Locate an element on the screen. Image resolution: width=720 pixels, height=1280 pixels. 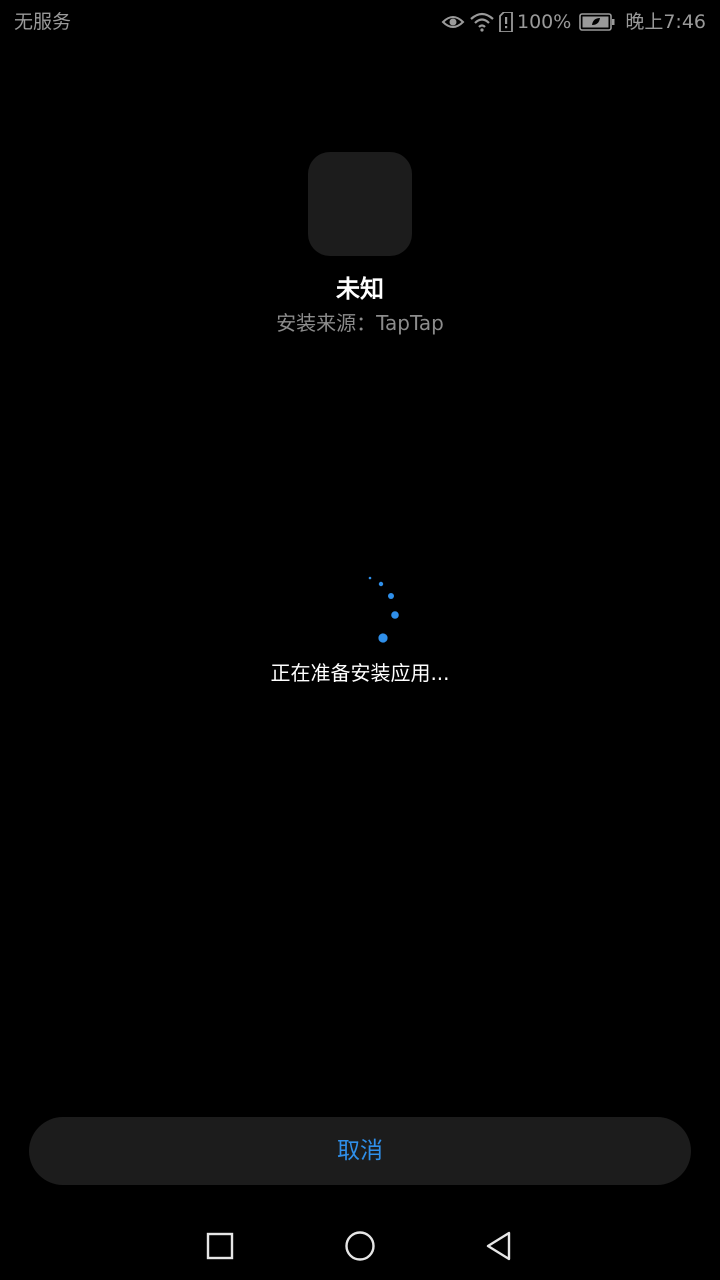
navigation-bar is located at coordinates (360, 1246).